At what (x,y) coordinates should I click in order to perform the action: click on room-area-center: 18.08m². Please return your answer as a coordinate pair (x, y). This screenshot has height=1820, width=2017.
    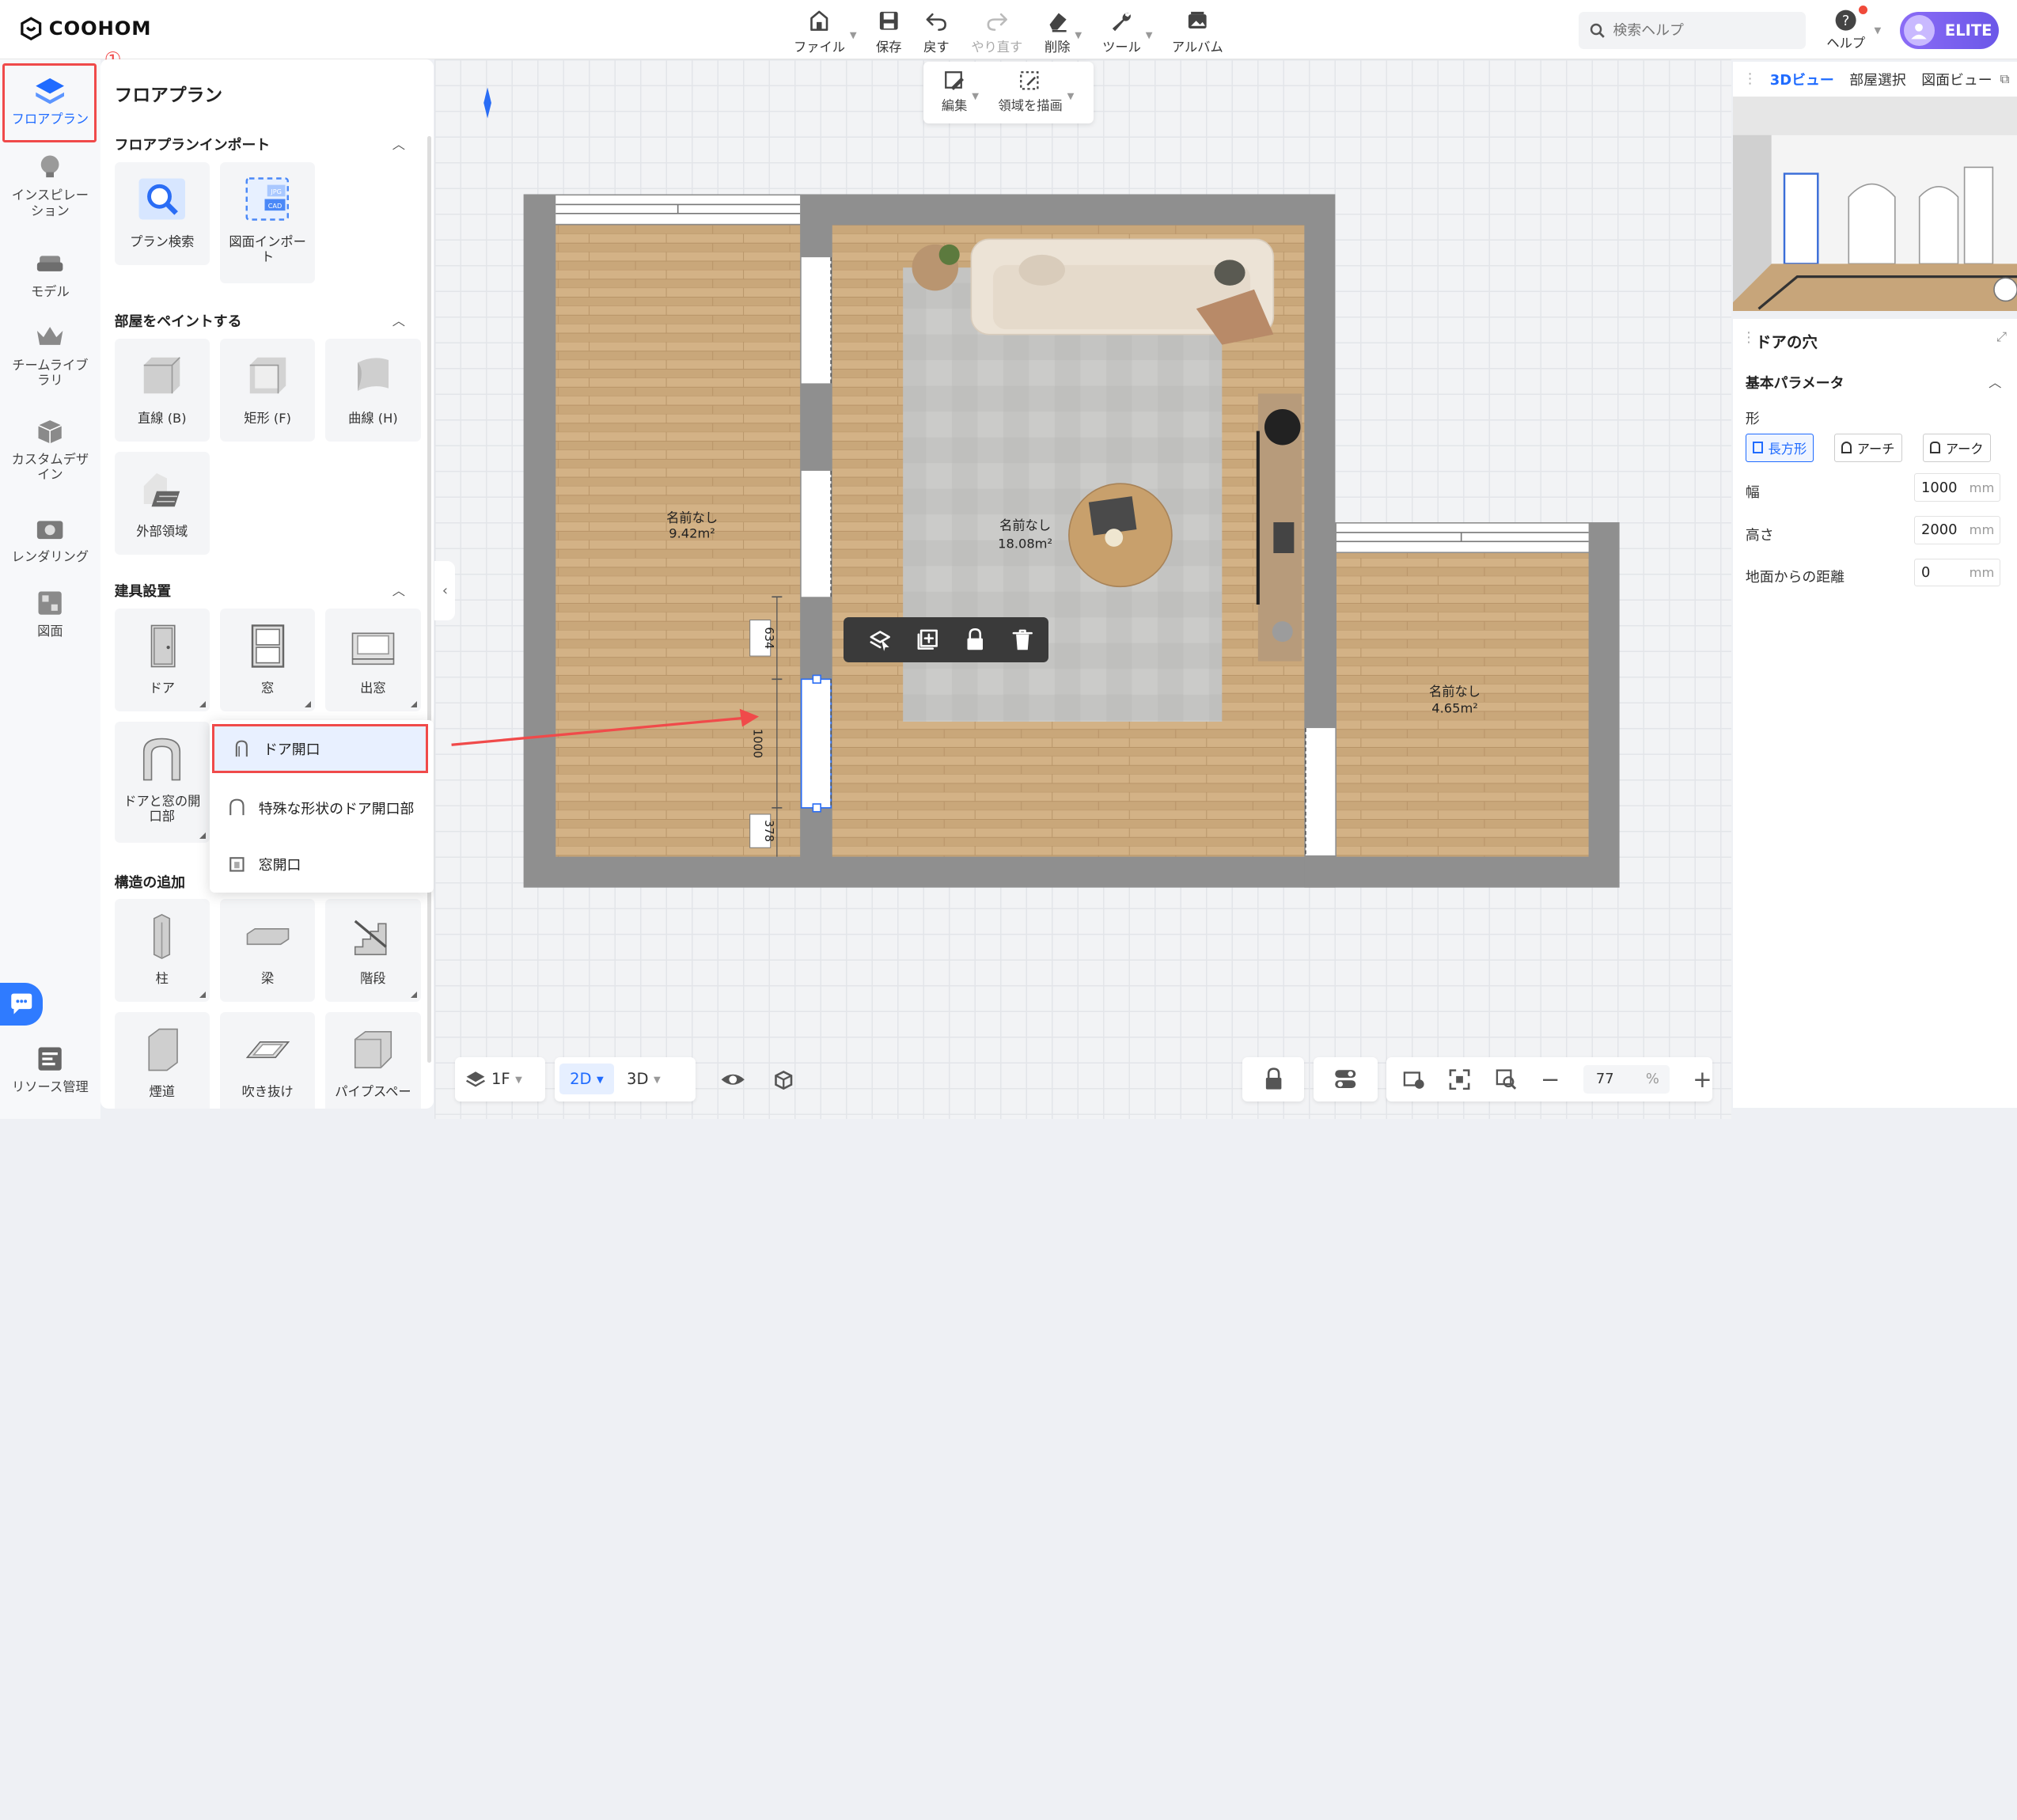
    Looking at the image, I should click on (1025, 544).